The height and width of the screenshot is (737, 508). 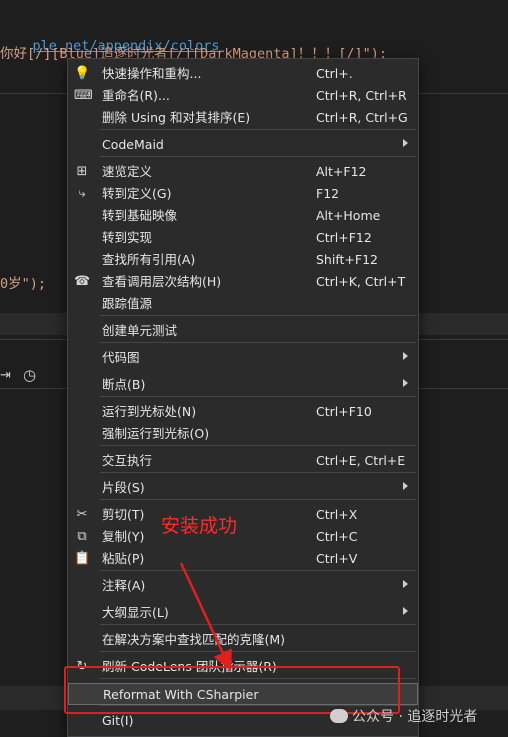 What do you see at coordinates (205, 616) in the screenshot?
I see `annotation-arrow` at bounding box center [205, 616].